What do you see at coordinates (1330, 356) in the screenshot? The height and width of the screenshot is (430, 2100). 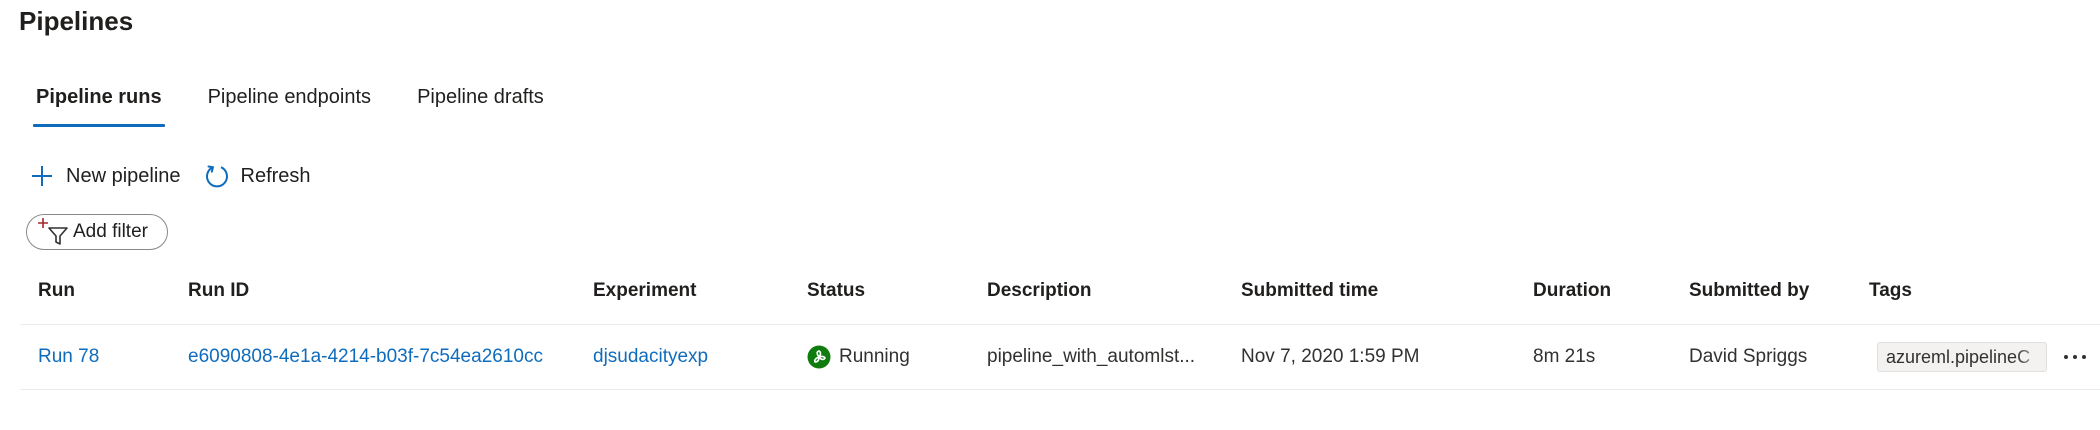 I see `submitted-time-cell: Nov 7, 2020 1:59 PM` at bounding box center [1330, 356].